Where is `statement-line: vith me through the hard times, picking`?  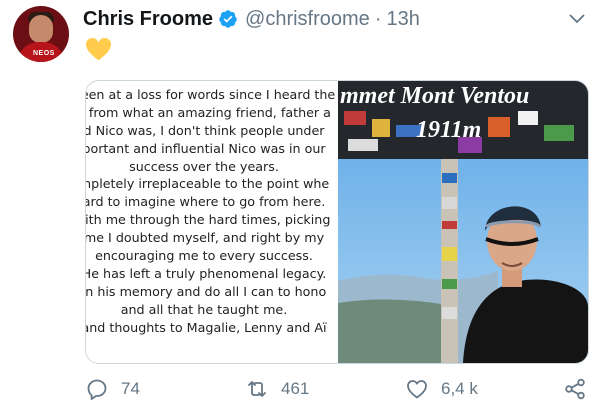 statement-line: vith me through the hard times, picking is located at coordinates (208, 220).